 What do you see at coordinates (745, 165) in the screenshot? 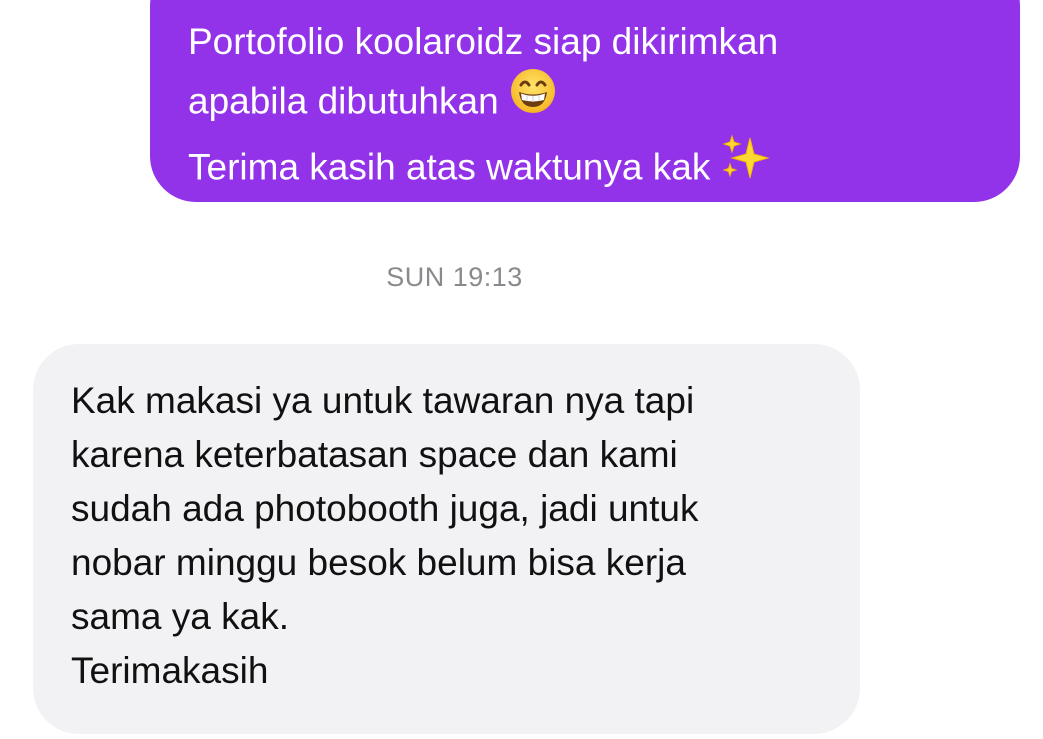
I see `sparkles-icon` at bounding box center [745, 165].